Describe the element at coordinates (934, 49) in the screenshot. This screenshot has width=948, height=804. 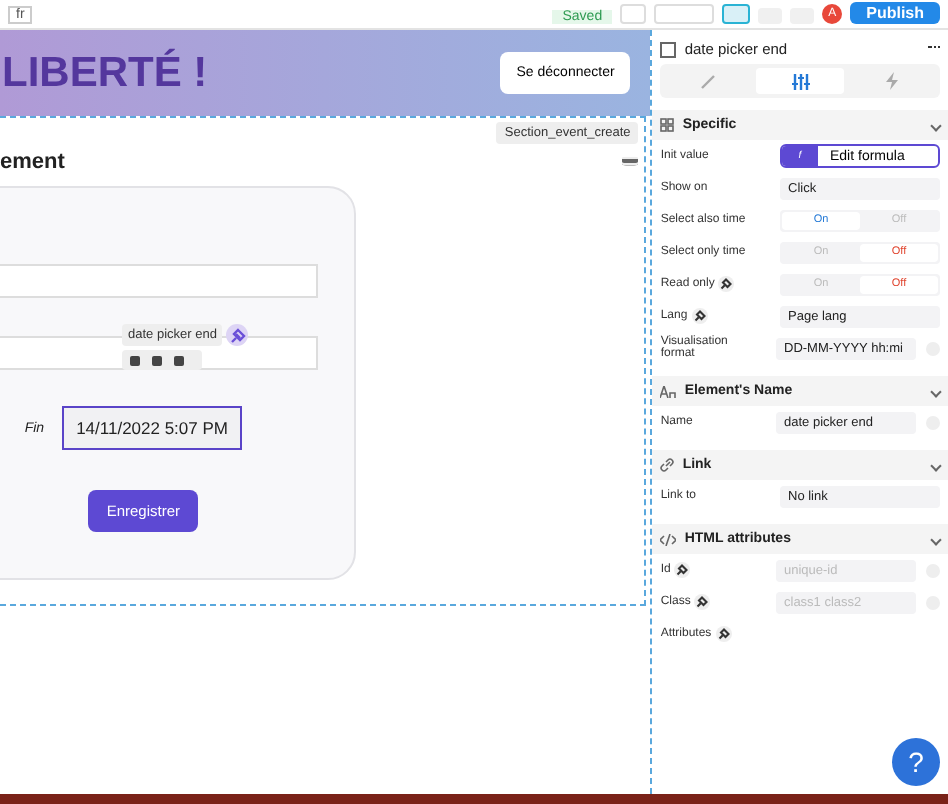
I see `more-icon` at that location.